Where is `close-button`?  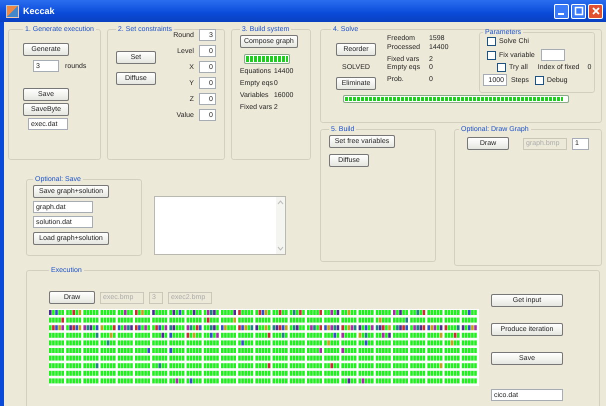
close-button is located at coordinates (595, 11).